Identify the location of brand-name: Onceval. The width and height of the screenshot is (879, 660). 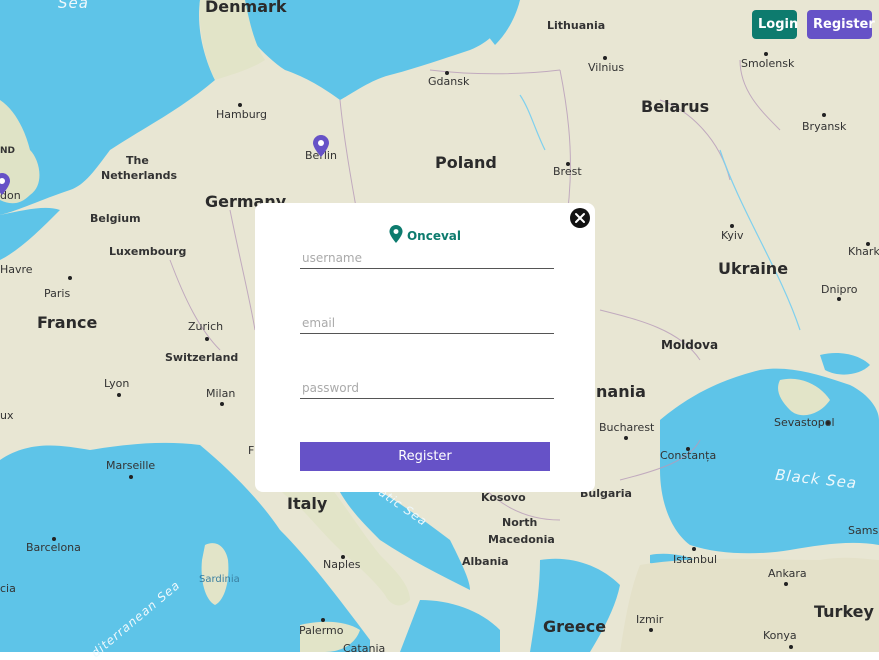
(434, 236).